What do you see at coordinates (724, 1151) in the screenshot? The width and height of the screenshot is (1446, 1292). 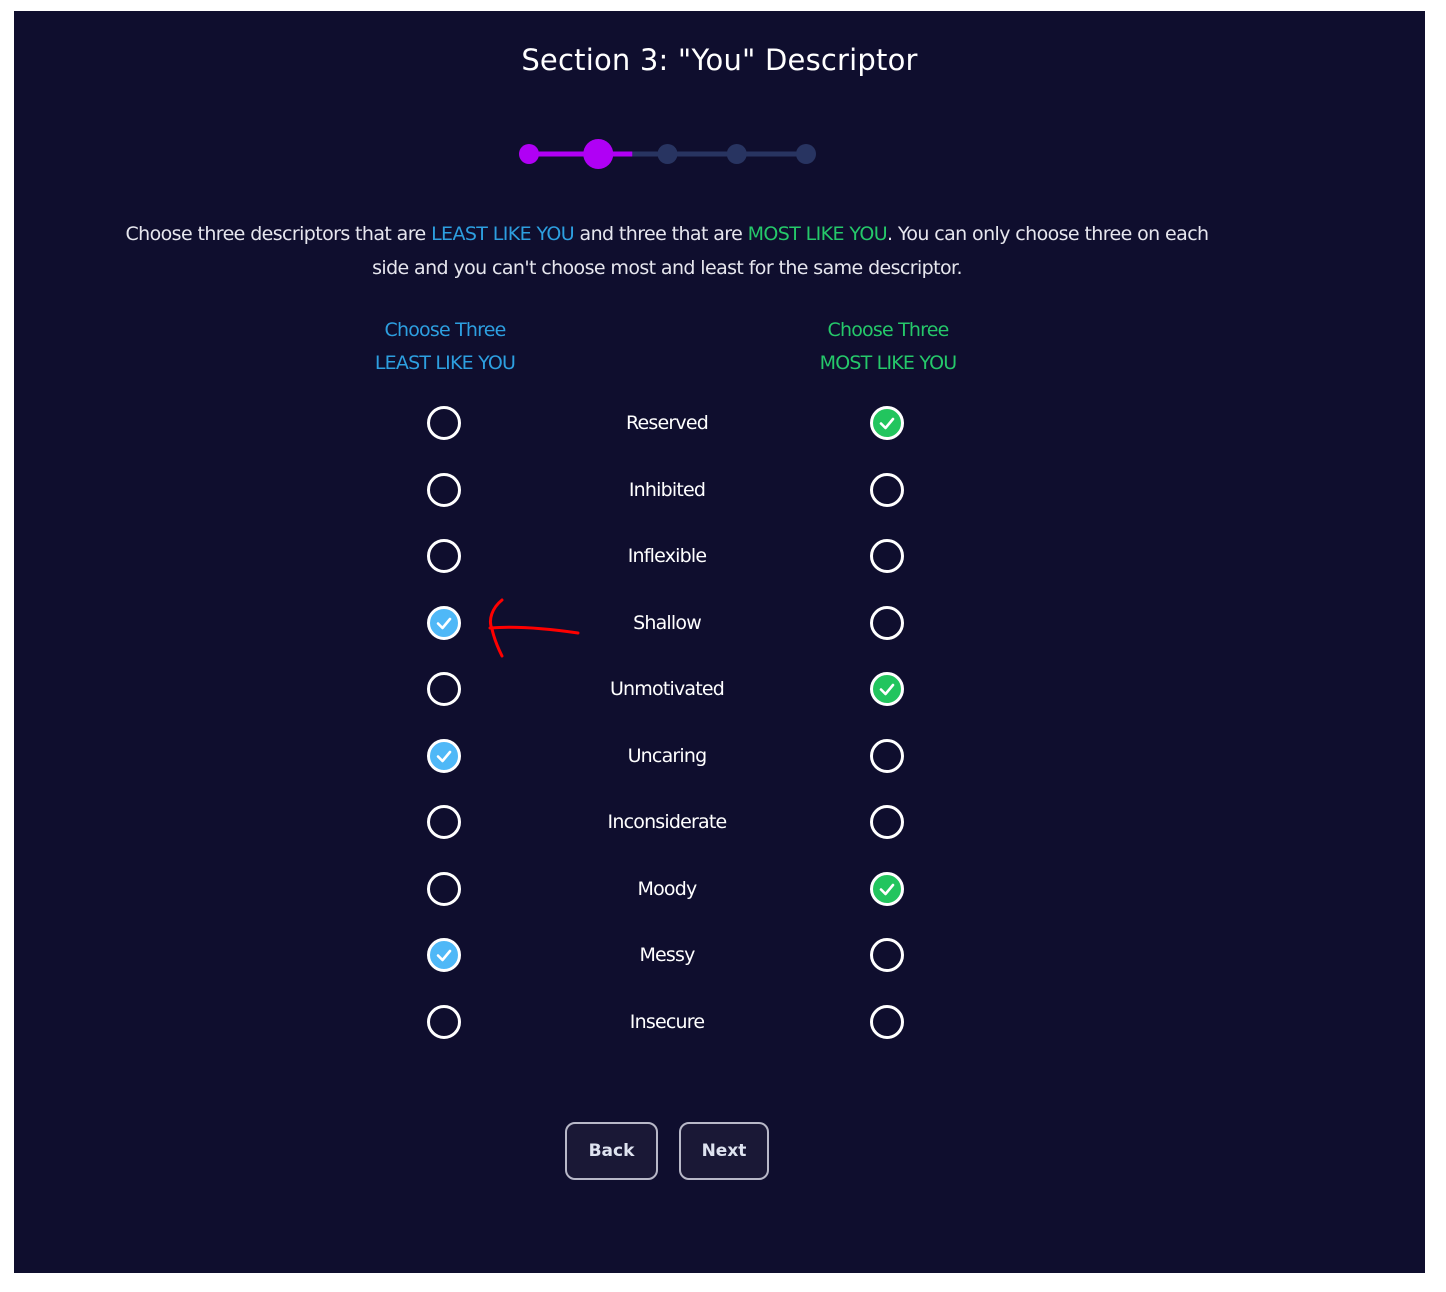 I see `next-button: Next` at bounding box center [724, 1151].